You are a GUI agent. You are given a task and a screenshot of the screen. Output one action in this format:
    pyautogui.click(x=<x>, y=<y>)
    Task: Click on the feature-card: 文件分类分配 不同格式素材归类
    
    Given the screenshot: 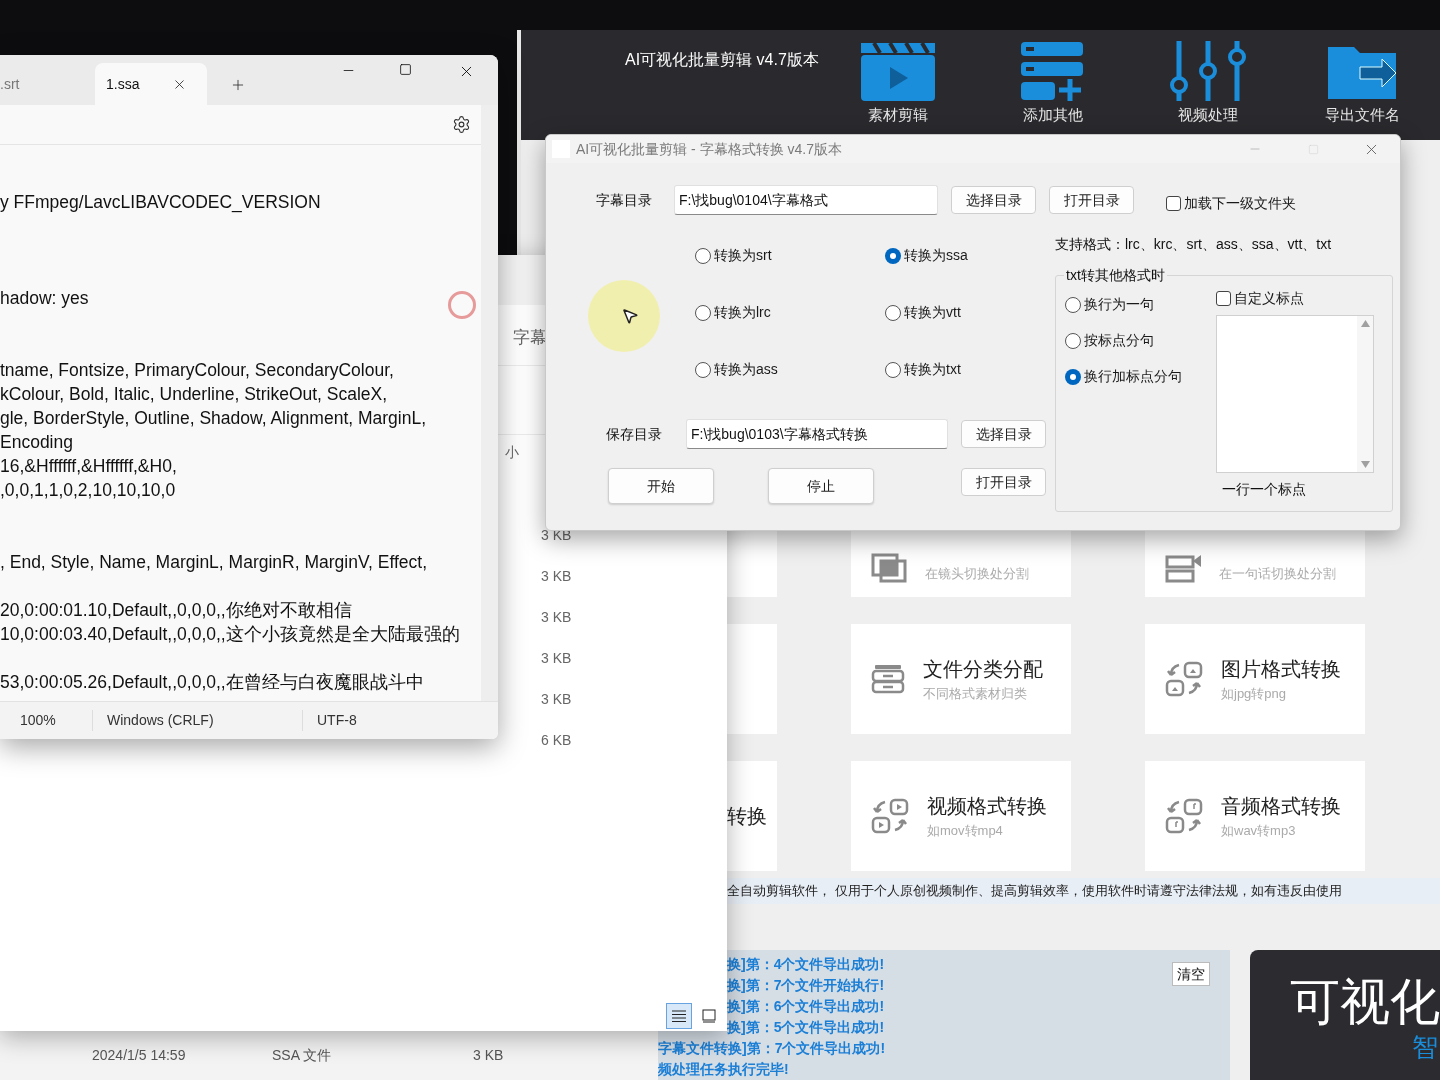 What is the action you would take?
    pyautogui.click(x=961, y=679)
    